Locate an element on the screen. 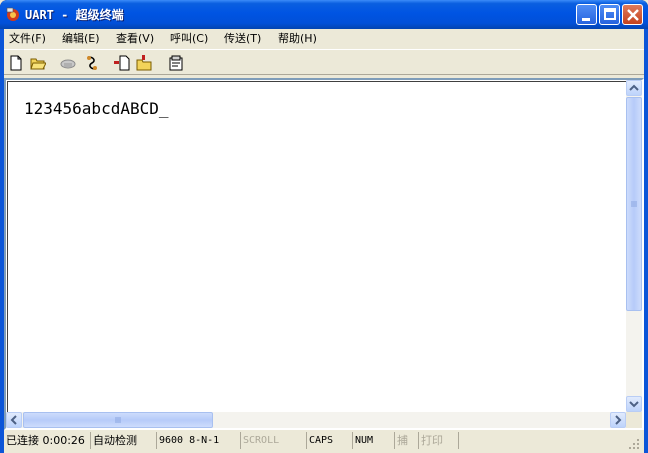  status-detect: 自动检测 is located at coordinates (123, 440).